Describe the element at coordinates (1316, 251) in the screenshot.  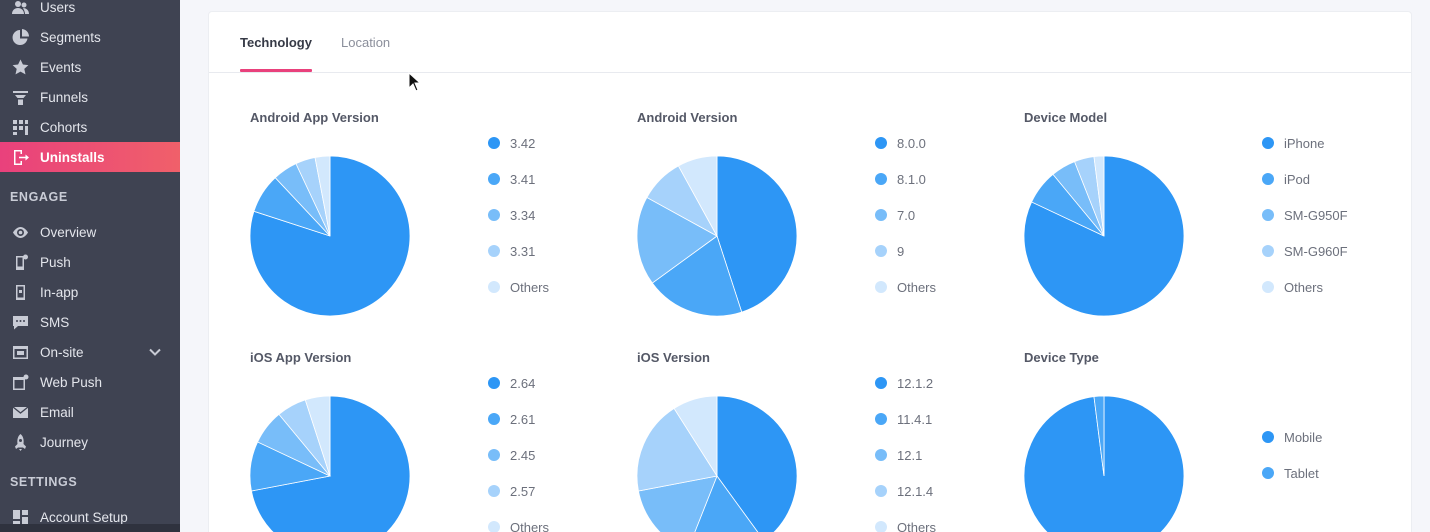
I see `legend-label: SM-G960F` at that location.